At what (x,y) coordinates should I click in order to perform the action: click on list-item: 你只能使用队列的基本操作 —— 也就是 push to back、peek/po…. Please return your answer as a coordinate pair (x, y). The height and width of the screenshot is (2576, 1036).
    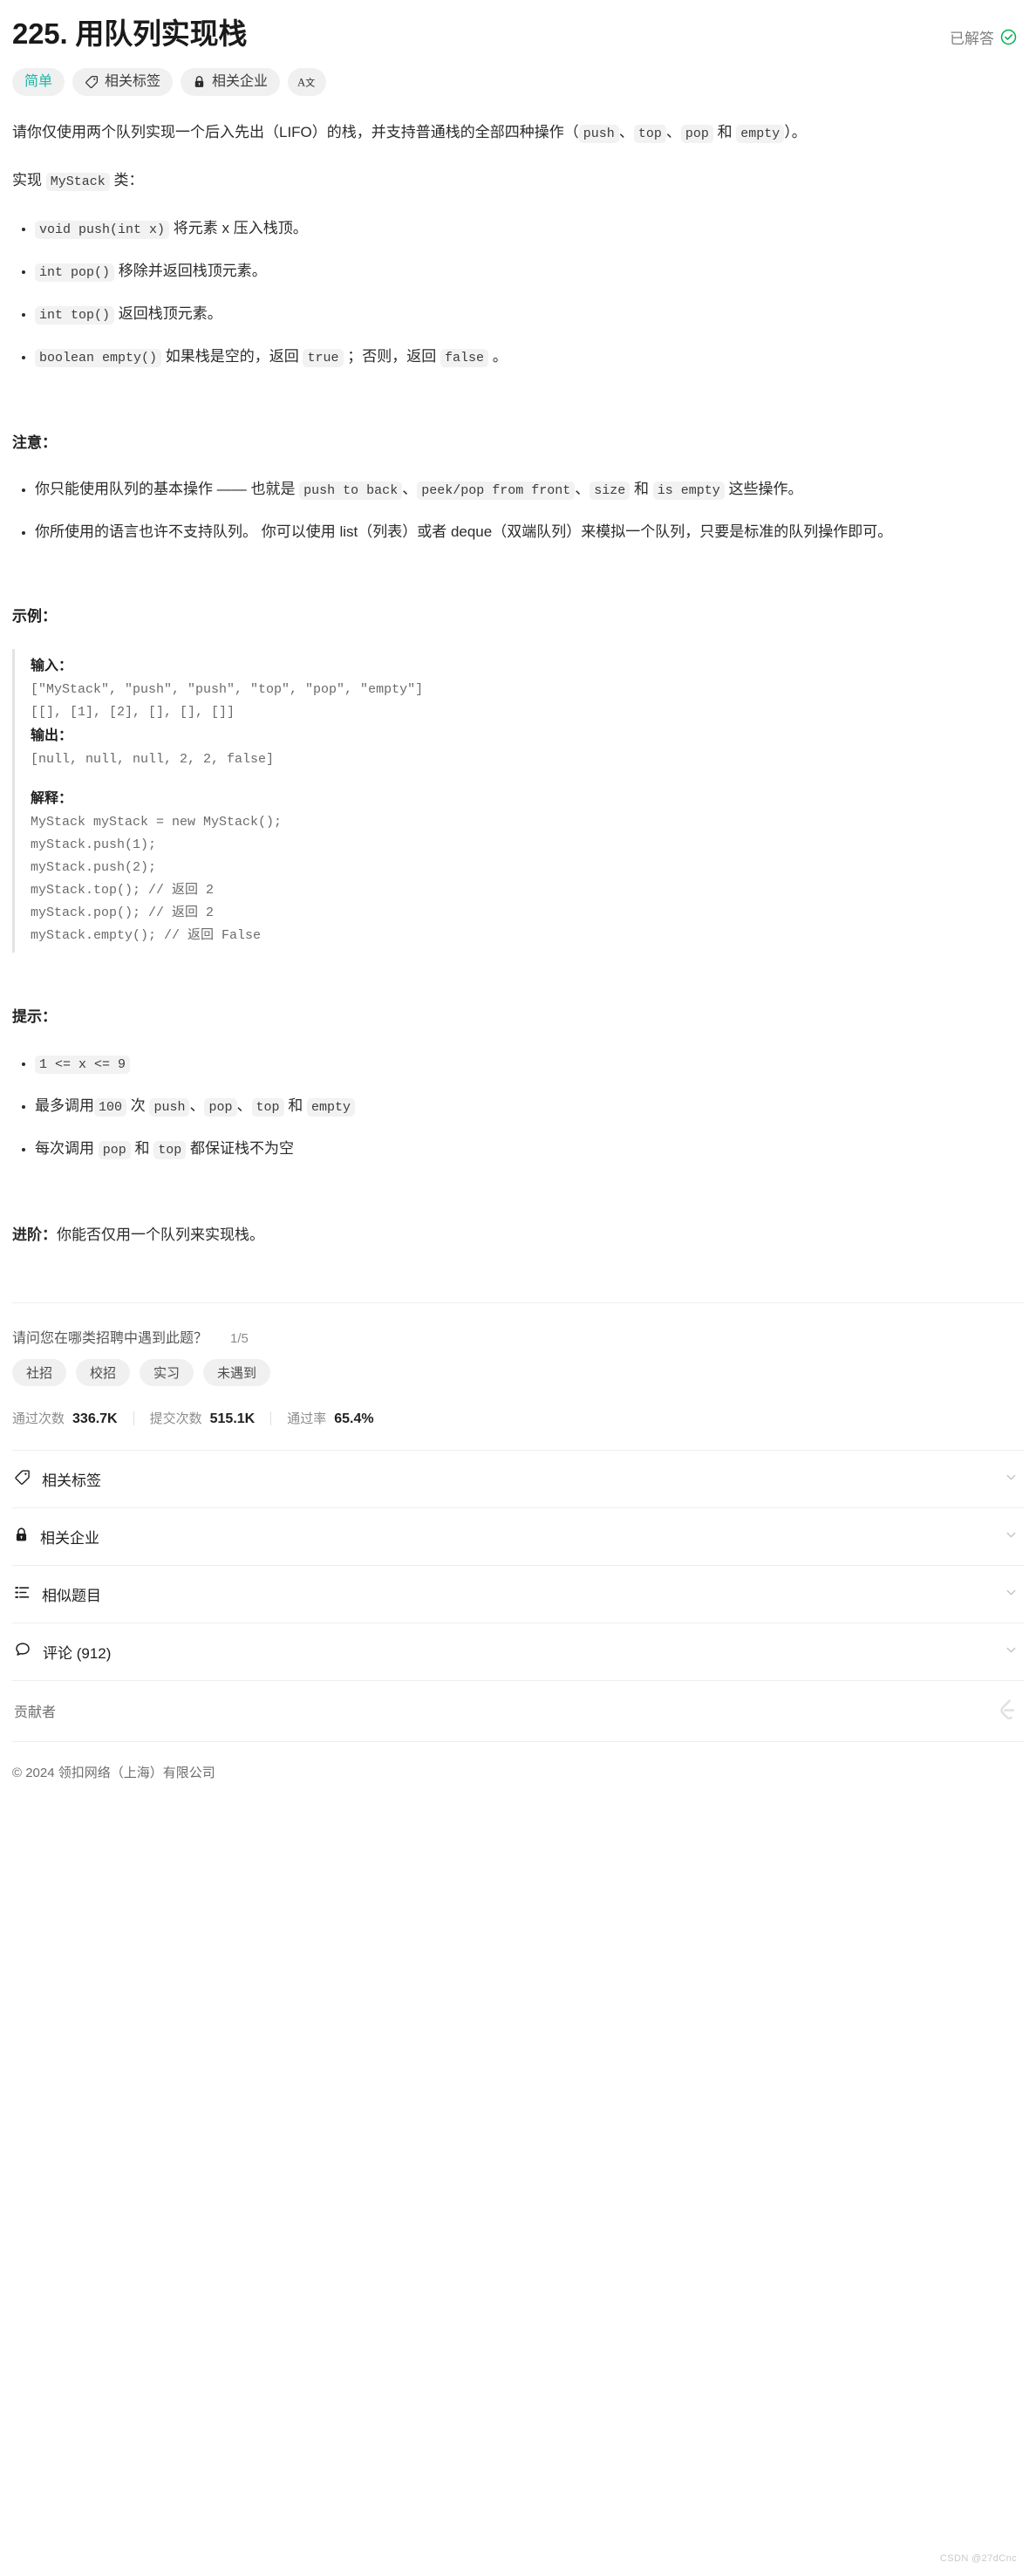
    Looking at the image, I should click on (529, 489).